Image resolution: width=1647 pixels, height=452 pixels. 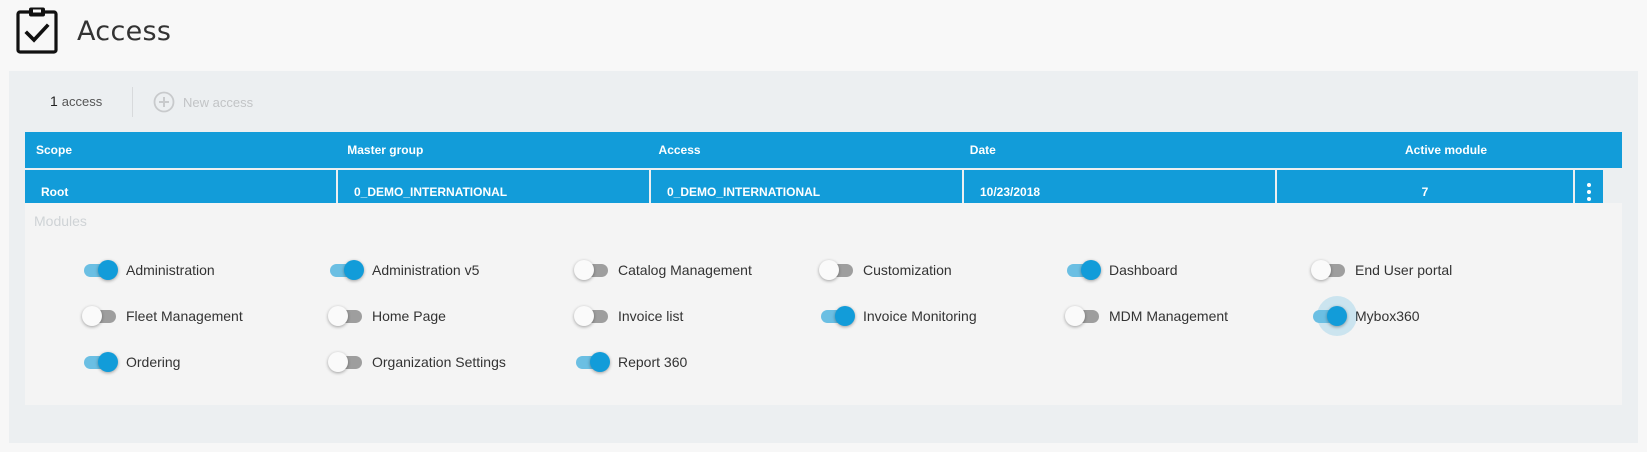 What do you see at coordinates (803, 150) in the screenshot?
I see `column-header-access: Access` at bounding box center [803, 150].